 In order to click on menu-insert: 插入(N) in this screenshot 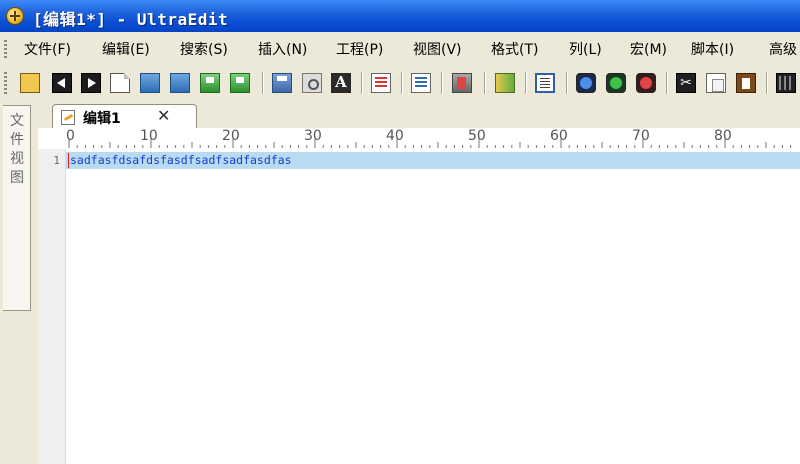, I will do `click(282, 49)`.